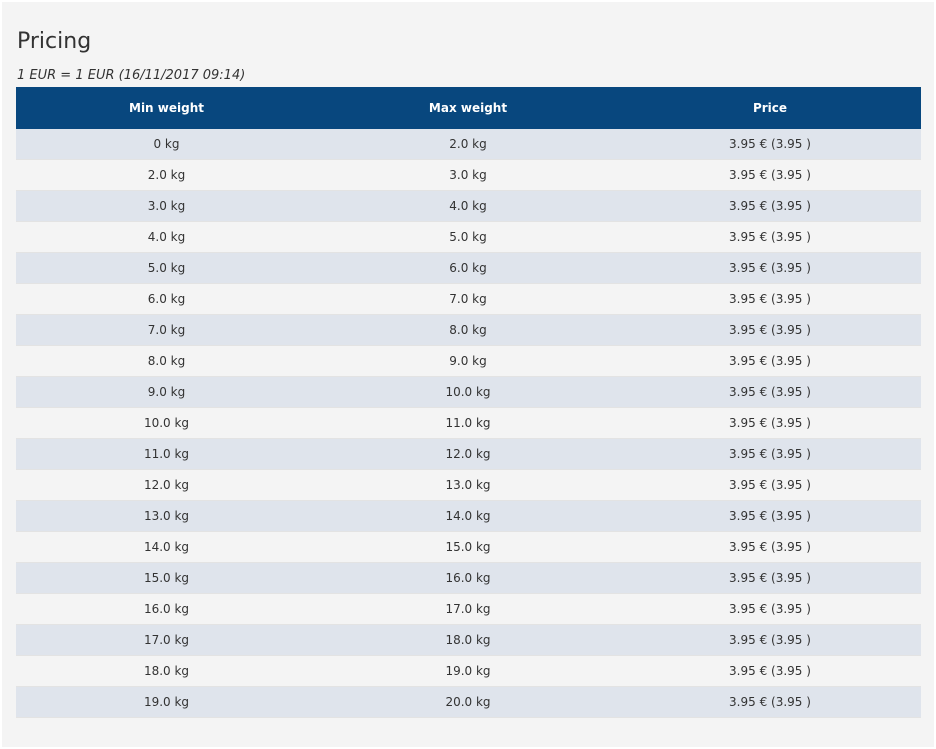  I want to click on table-row: 17.0 kg 18.0 kg 3.95 € (3.95 ), so click(468, 640).